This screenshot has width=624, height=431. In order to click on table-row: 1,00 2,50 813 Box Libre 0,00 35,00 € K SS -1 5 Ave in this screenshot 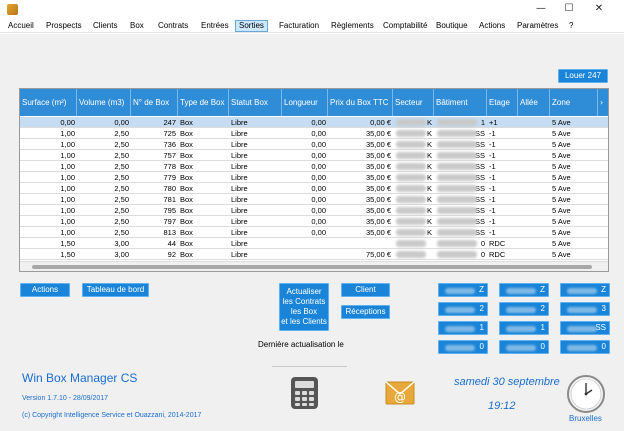, I will do `click(314, 232)`.